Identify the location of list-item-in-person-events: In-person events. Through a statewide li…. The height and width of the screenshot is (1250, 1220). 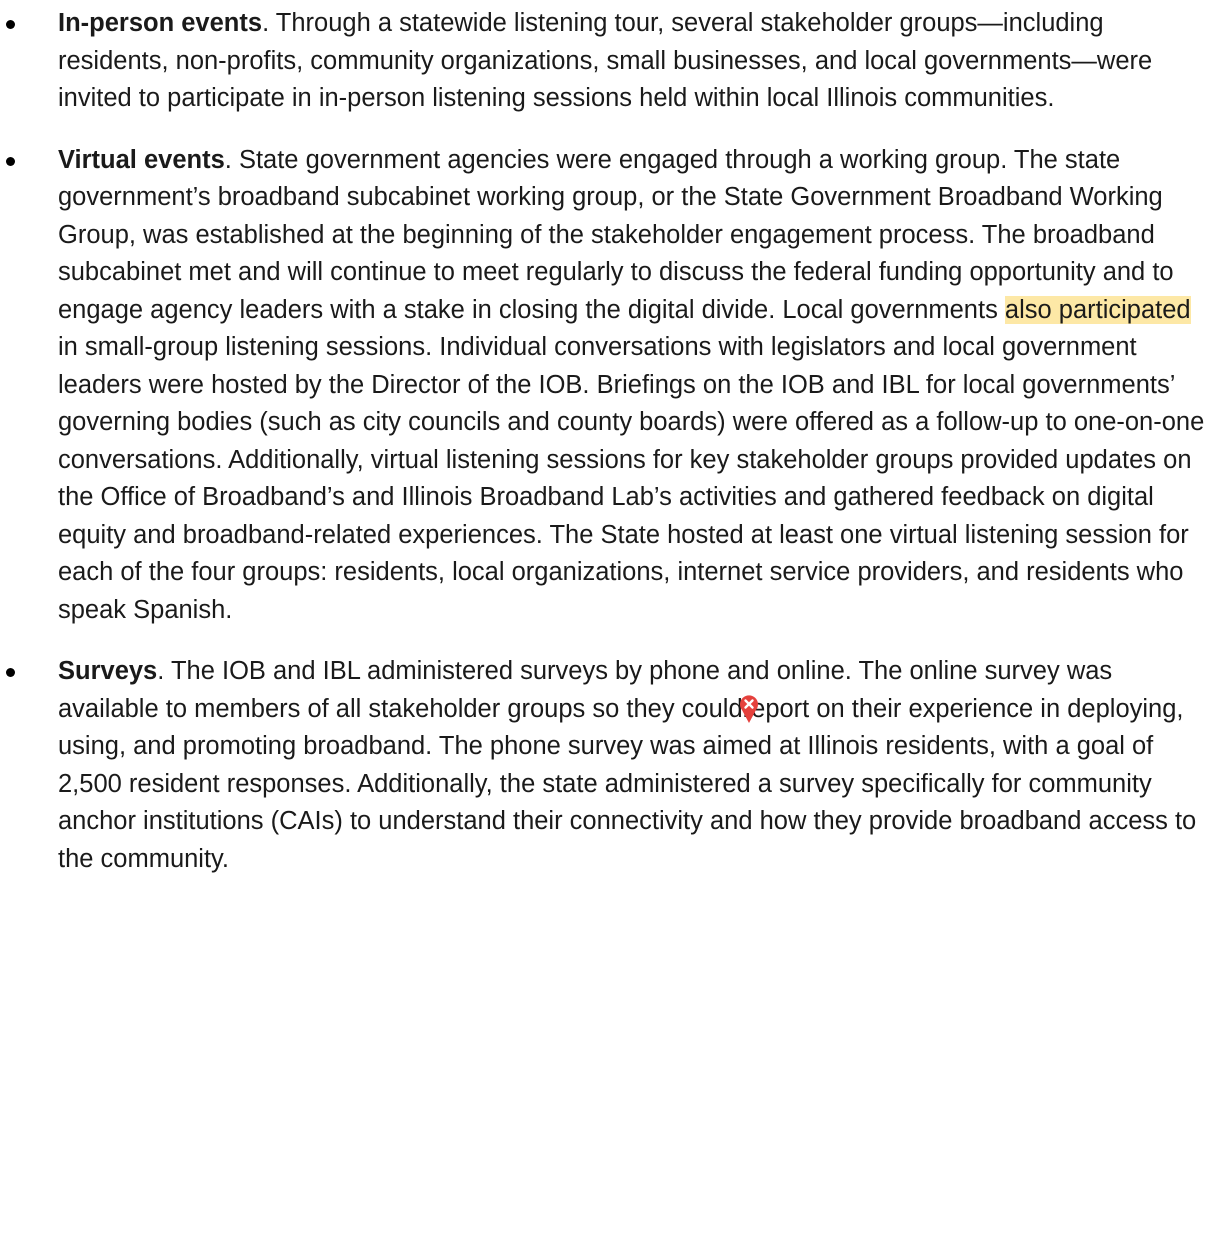
(610, 61).